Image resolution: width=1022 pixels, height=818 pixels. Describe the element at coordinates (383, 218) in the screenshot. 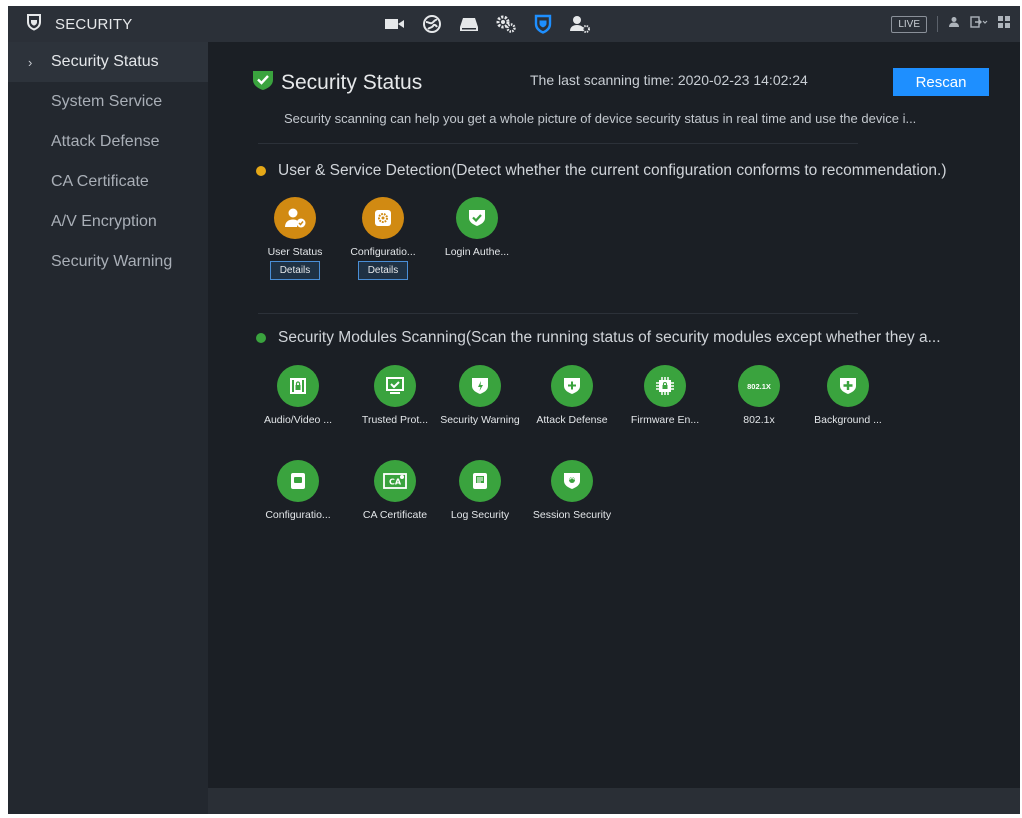

I see `config-shield-icon` at that location.